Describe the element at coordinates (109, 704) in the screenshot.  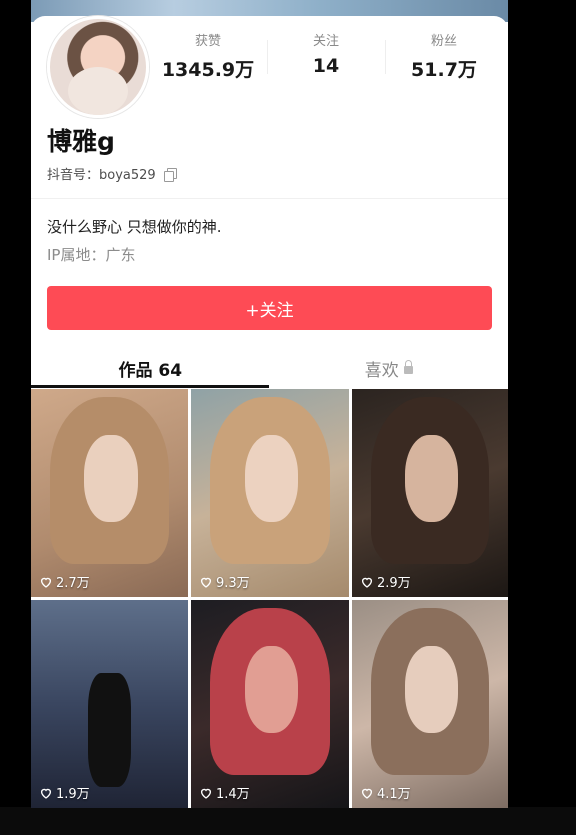
I see `video-thumbnail: 1.9万` at that location.